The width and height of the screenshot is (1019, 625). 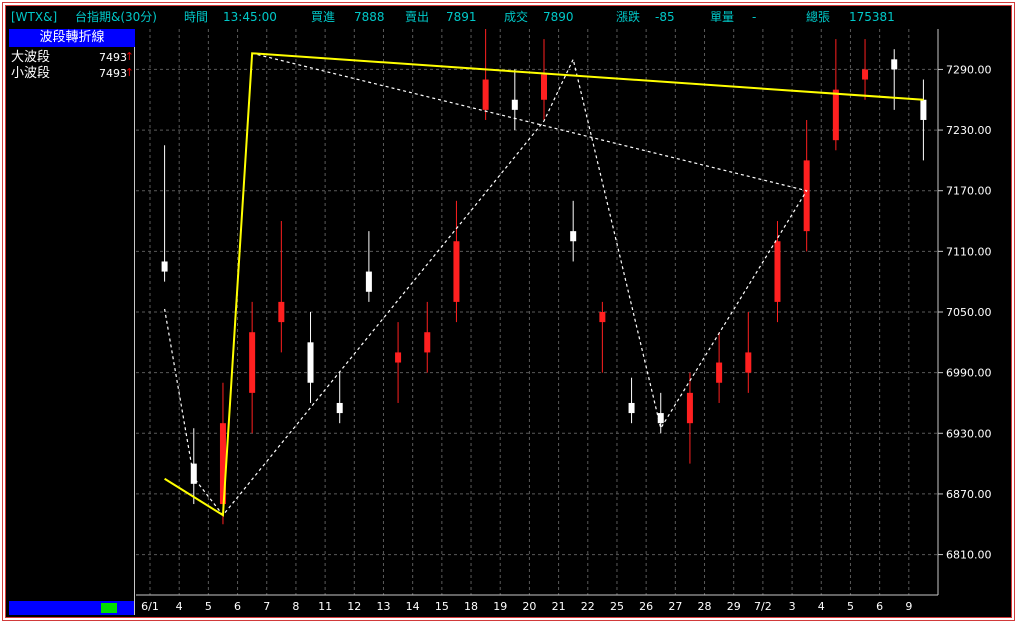 What do you see at coordinates (150, 606) in the screenshot?
I see `x-tick-label: 6/1` at bounding box center [150, 606].